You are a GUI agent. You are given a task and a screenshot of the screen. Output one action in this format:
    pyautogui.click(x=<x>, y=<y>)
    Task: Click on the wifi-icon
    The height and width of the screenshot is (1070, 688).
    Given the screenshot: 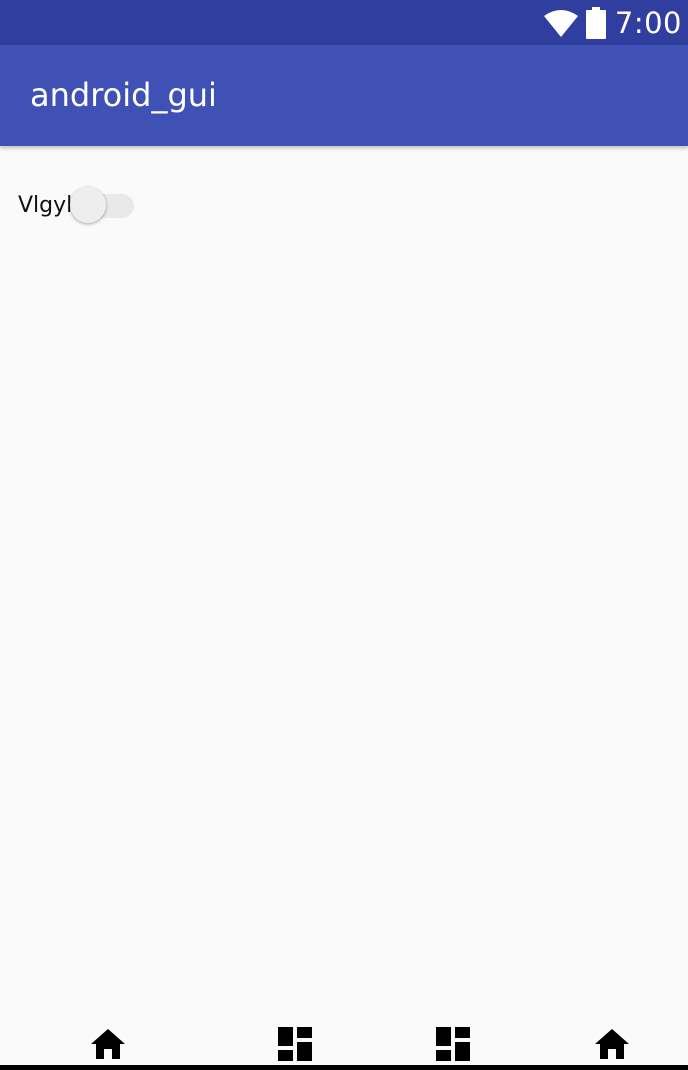 What is the action you would take?
    pyautogui.click(x=560, y=23)
    